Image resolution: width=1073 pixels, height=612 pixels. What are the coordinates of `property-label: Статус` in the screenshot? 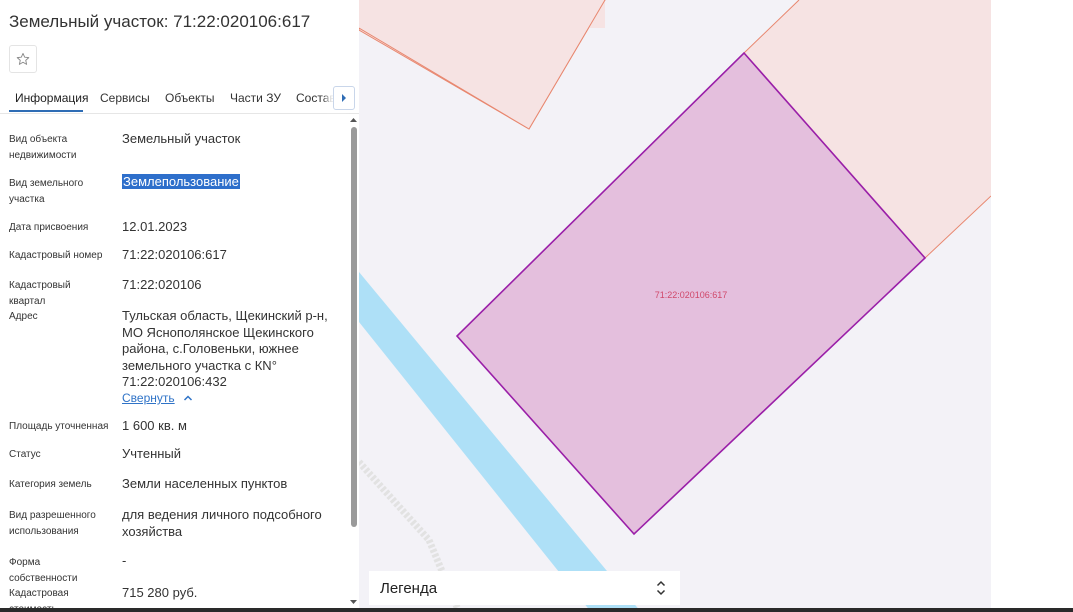 It's located at (25, 454).